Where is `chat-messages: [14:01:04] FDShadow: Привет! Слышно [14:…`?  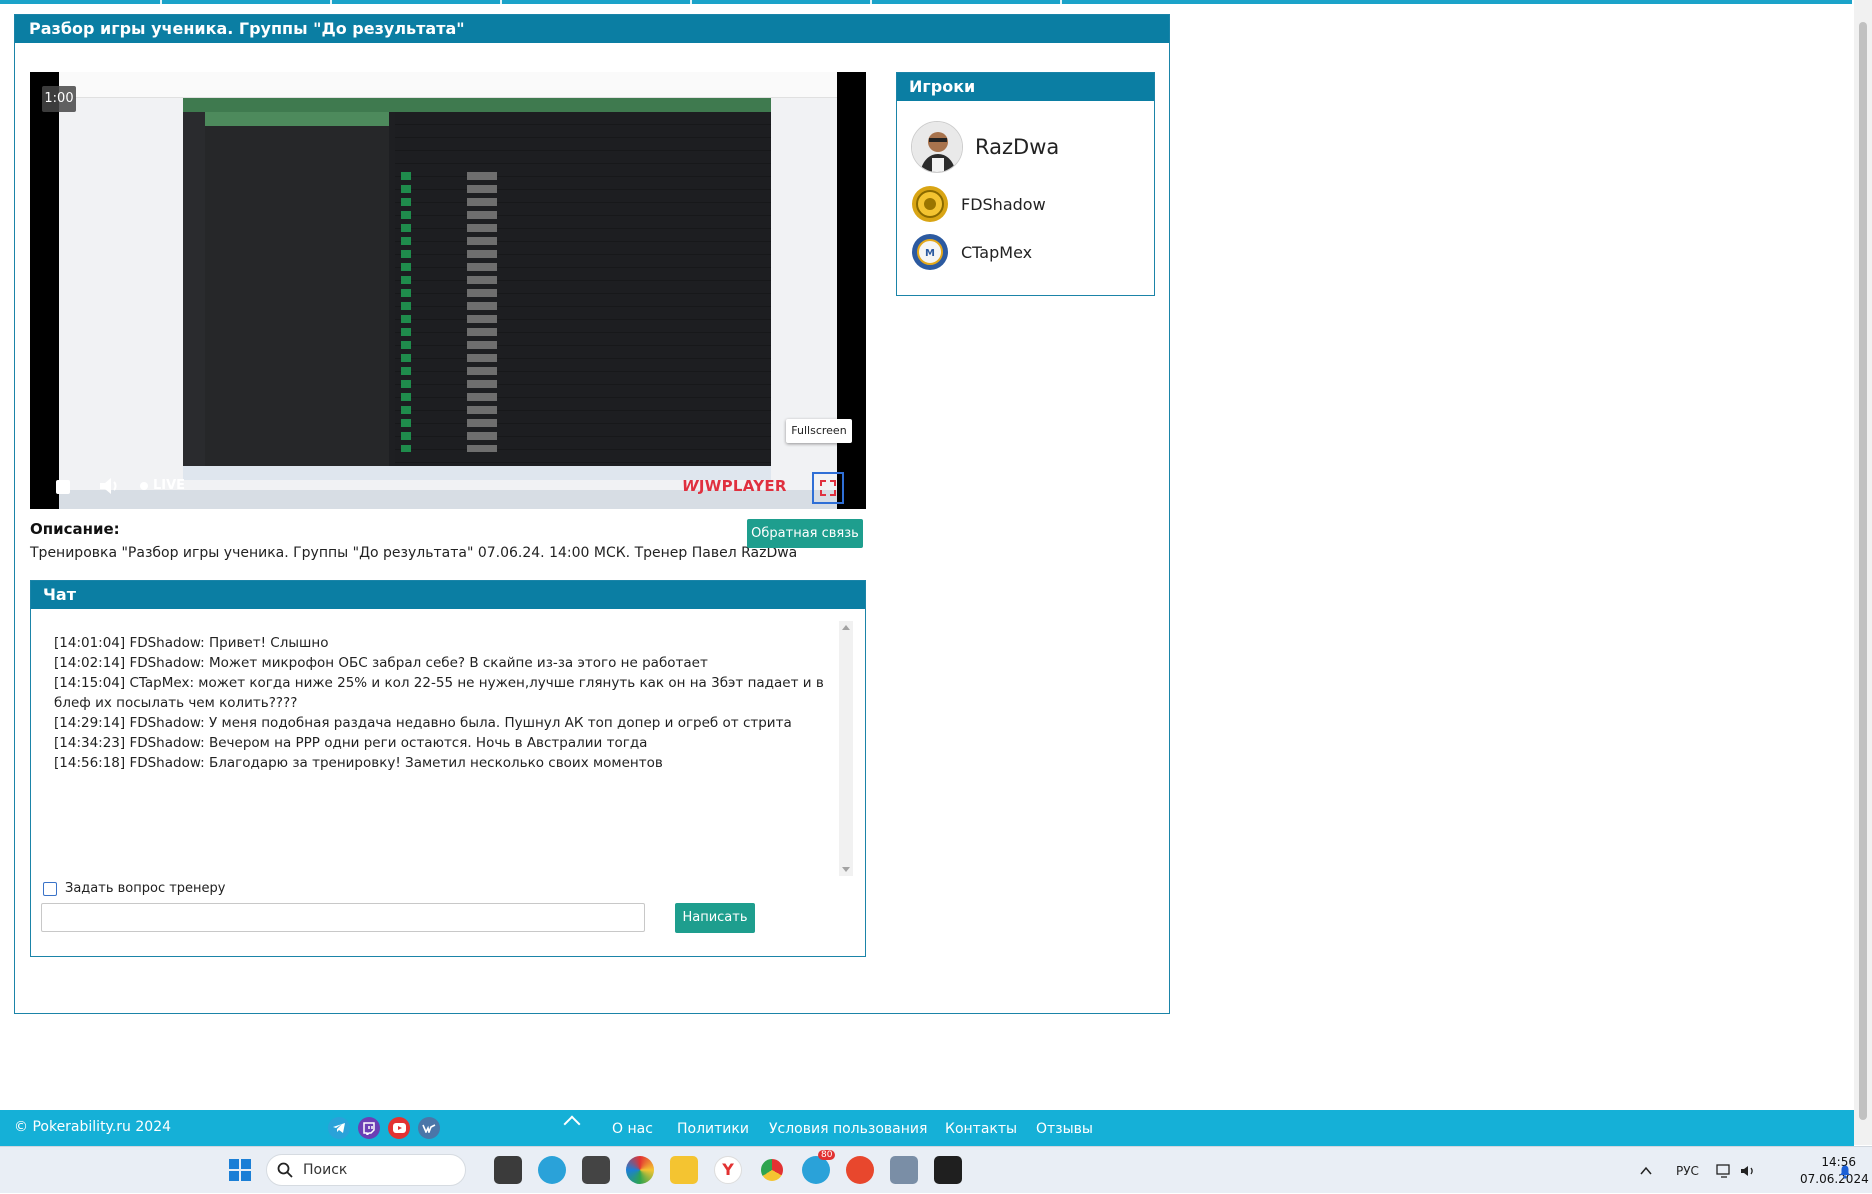
chat-messages: [14:01:04] FDShadow: Привет! Слышно [14:… is located at coordinates (449, 703).